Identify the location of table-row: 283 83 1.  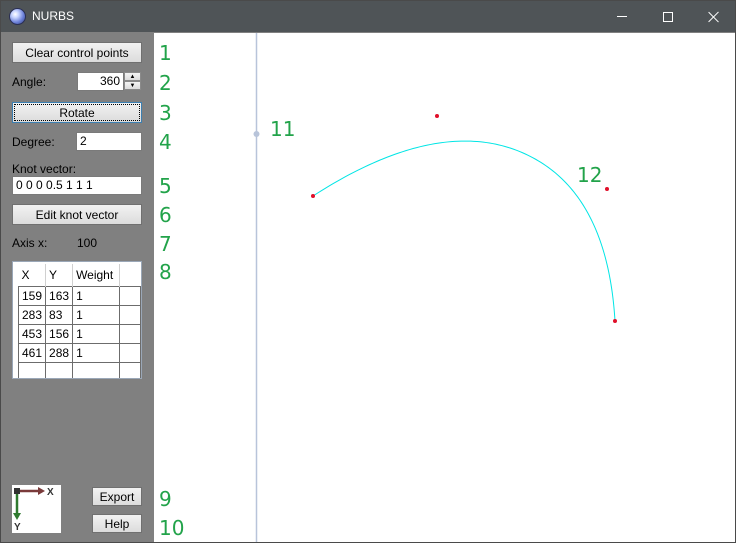
(79, 314).